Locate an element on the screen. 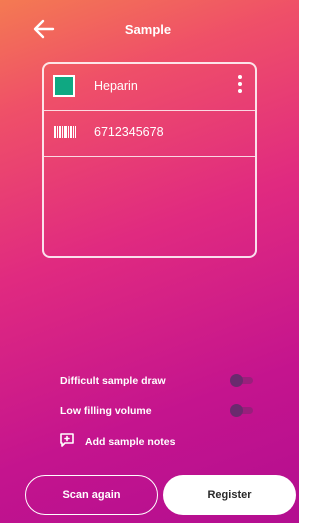 The width and height of the screenshot is (320, 523). low-volume-label: Low filling volume is located at coordinates (106, 411).